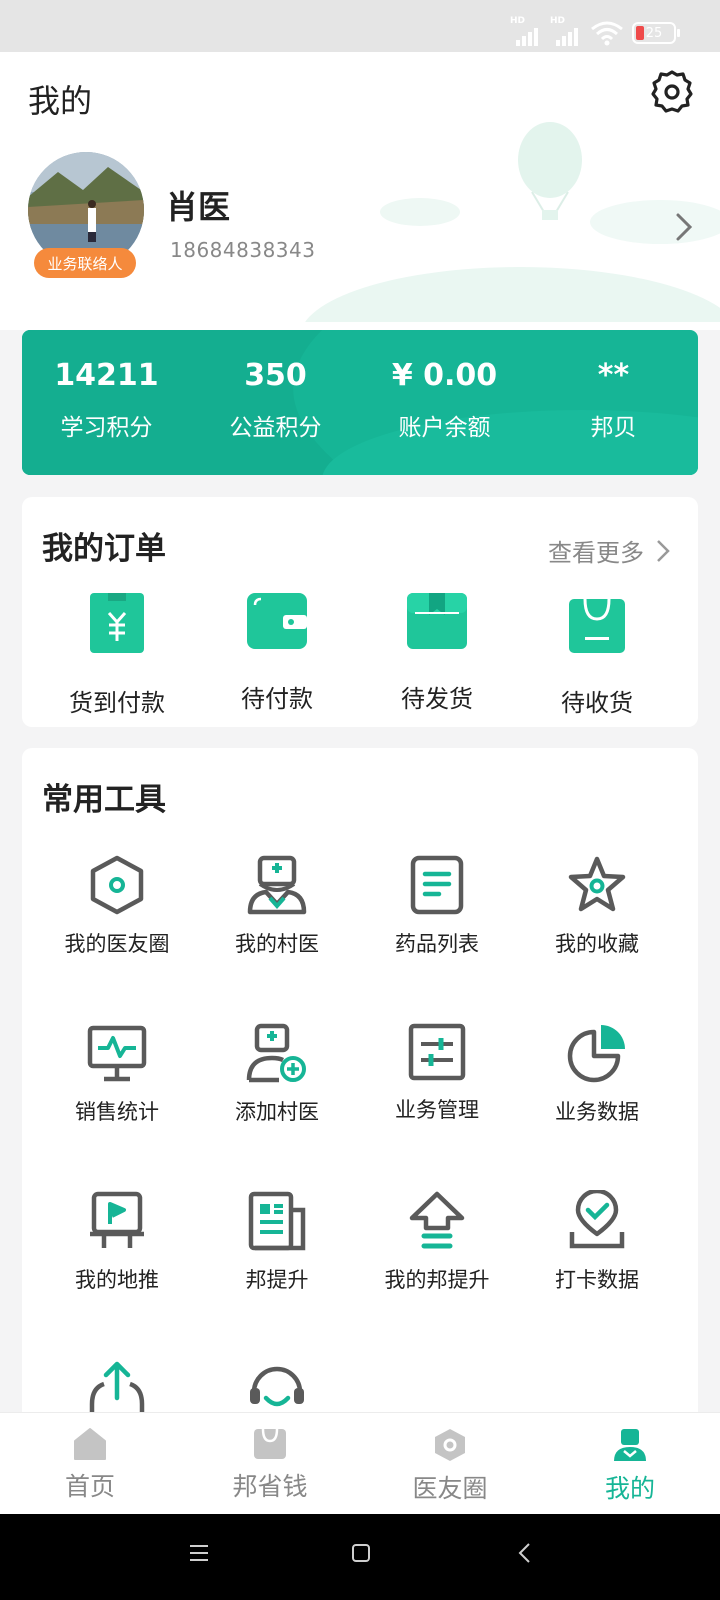 The height and width of the screenshot is (1600, 720). I want to click on order-label: 待收货, so click(597, 703).